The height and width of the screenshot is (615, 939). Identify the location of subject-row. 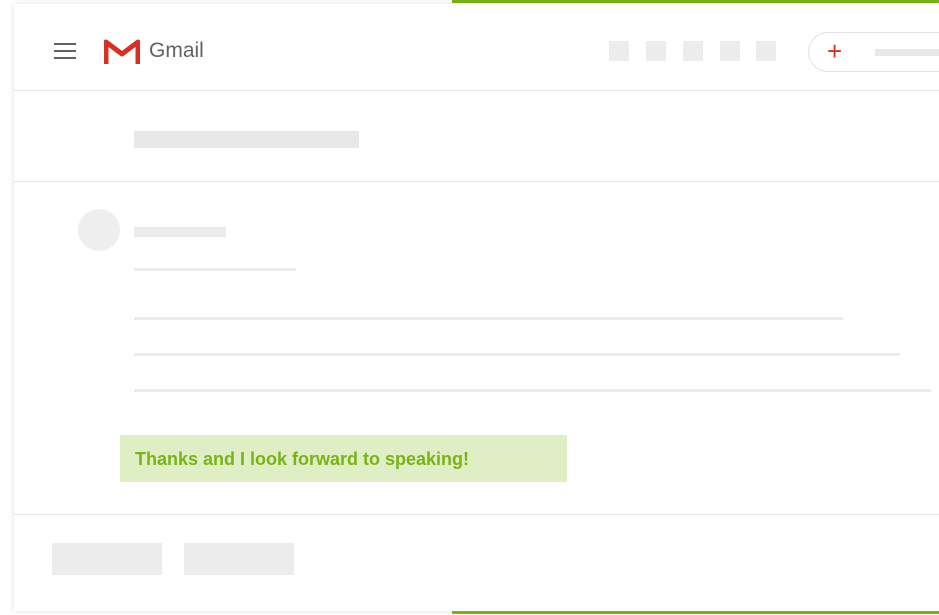
(476, 136).